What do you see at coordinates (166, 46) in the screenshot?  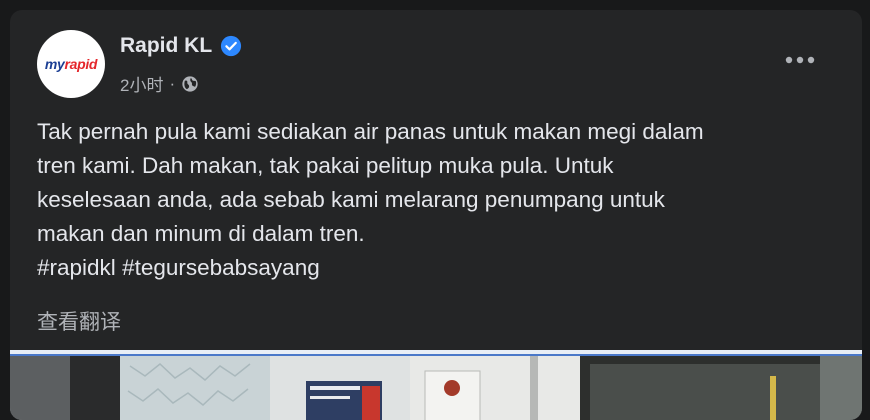 I see `page-name: Rapid KL` at bounding box center [166, 46].